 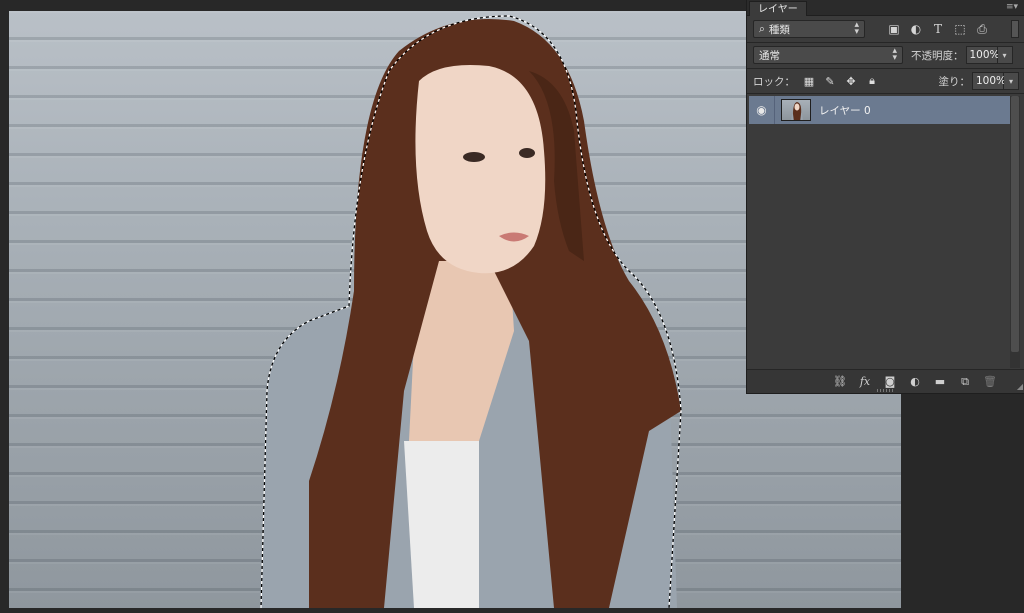 What do you see at coordinates (769, 55) in the screenshot?
I see `blend-mode-value: 通常` at bounding box center [769, 55].